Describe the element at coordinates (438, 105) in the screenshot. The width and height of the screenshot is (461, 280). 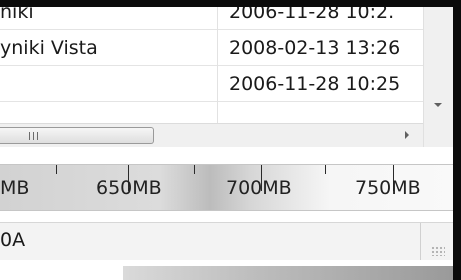
I see `chevron-down-icon` at that location.